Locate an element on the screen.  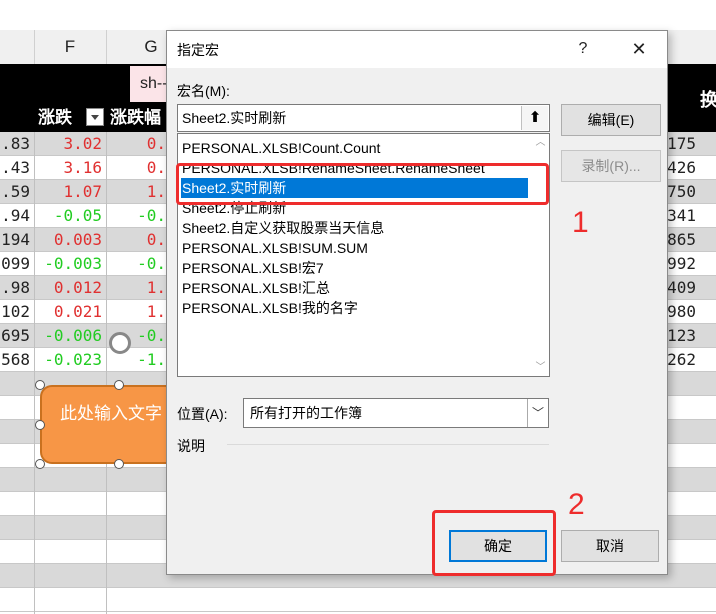
close-button: ✕ is located at coordinates (639, 49).